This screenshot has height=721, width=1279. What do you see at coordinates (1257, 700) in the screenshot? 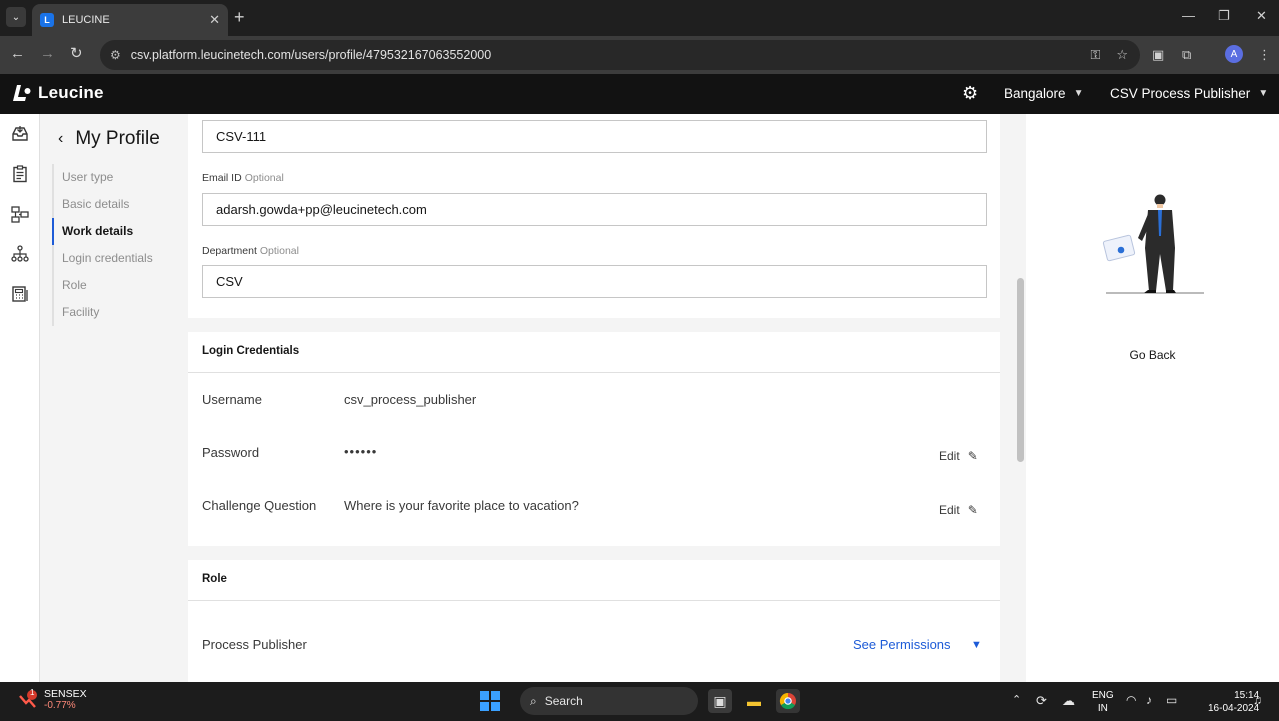
I see `notification-bell-icon: ♫` at bounding box center [1257, 700].